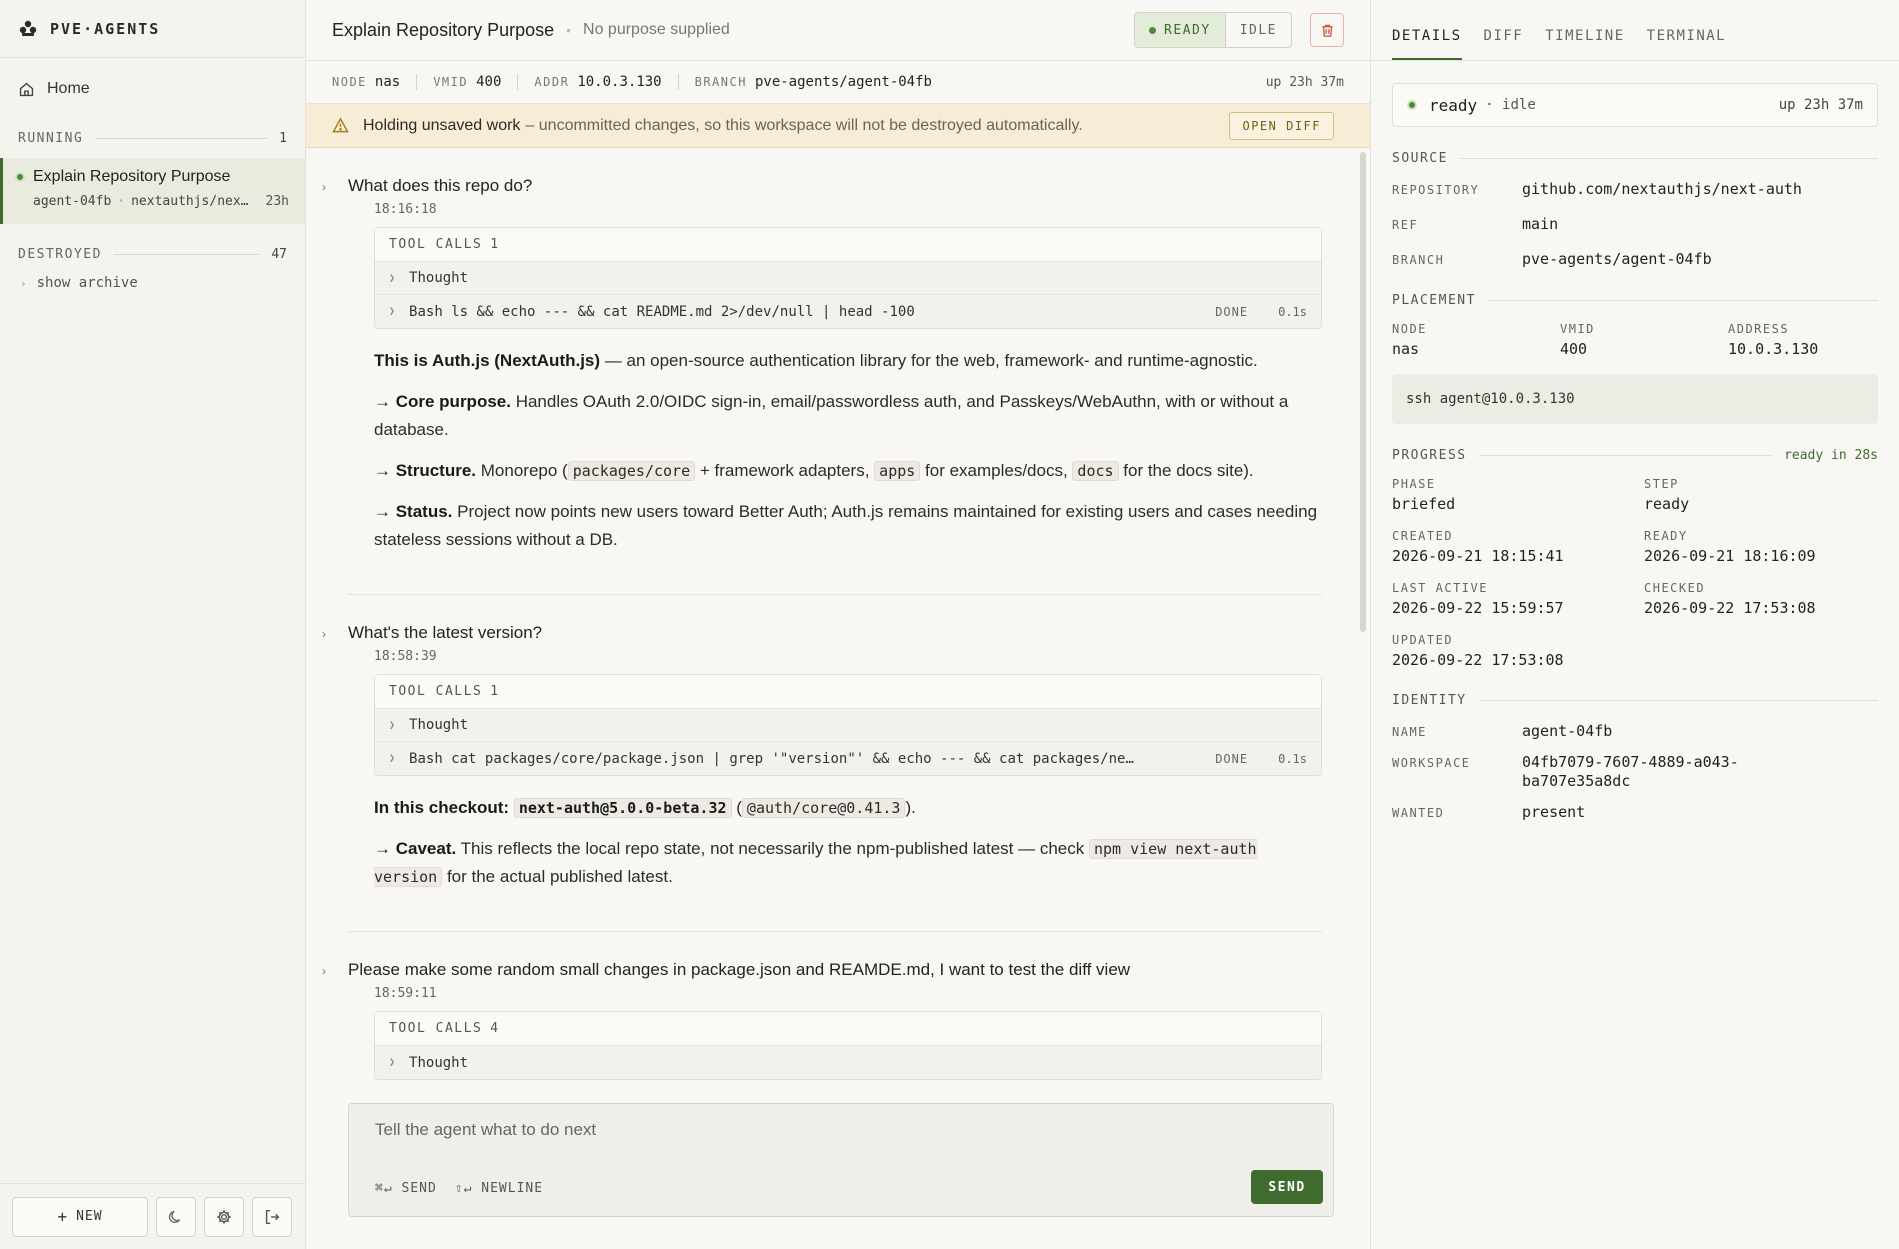  Describe the element at coordinates (1730, 608) in the screenshot. I see `checked-value: 2026-09-22 17:53:08` at that location.